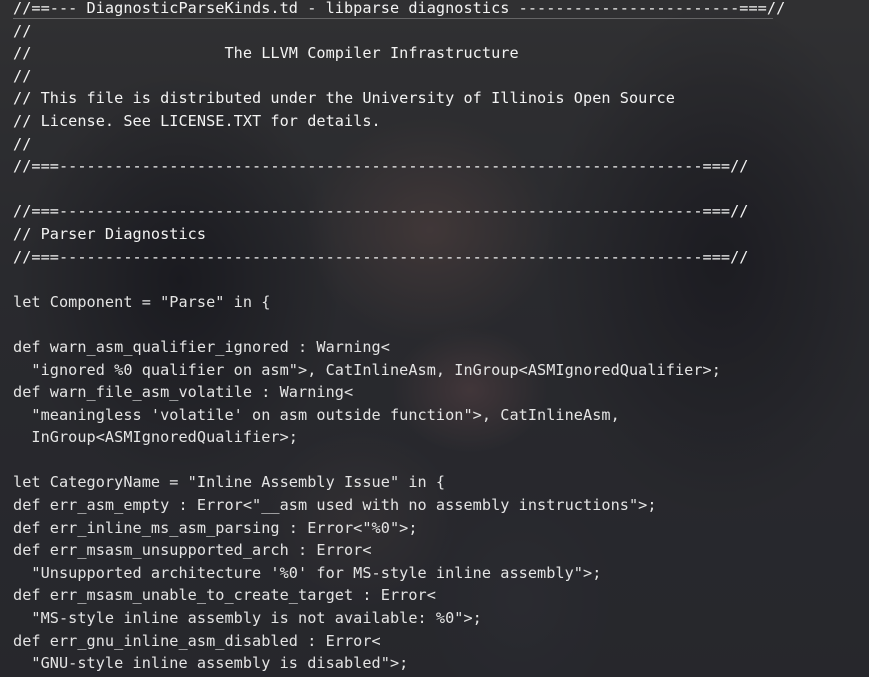 This screenshot has width=869, height=677. I want to click on code-line: def err_msasm_unsupported_arch : Error<, so click(441, 550).